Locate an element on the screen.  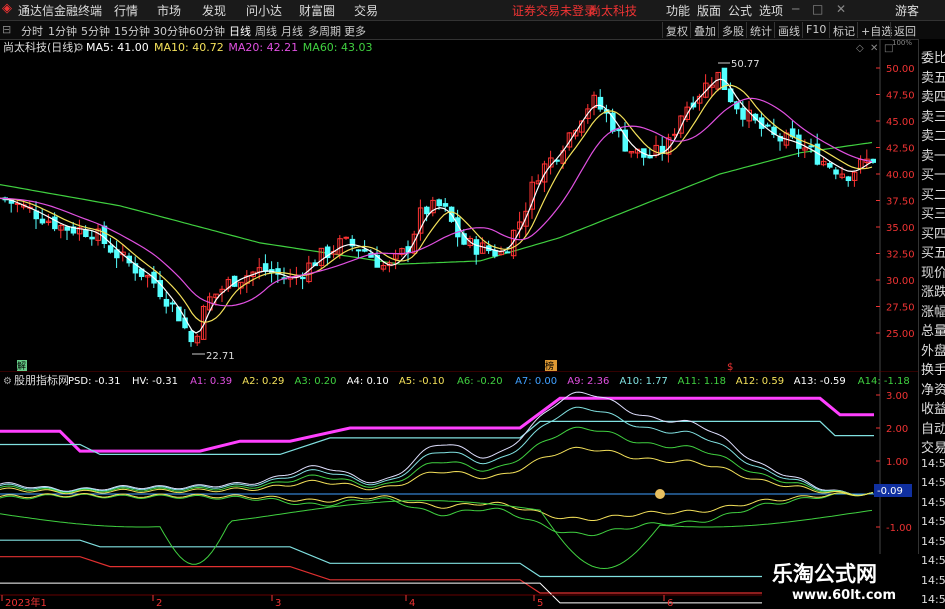
period-daily: 日线 is located at coordinates (240, 31).